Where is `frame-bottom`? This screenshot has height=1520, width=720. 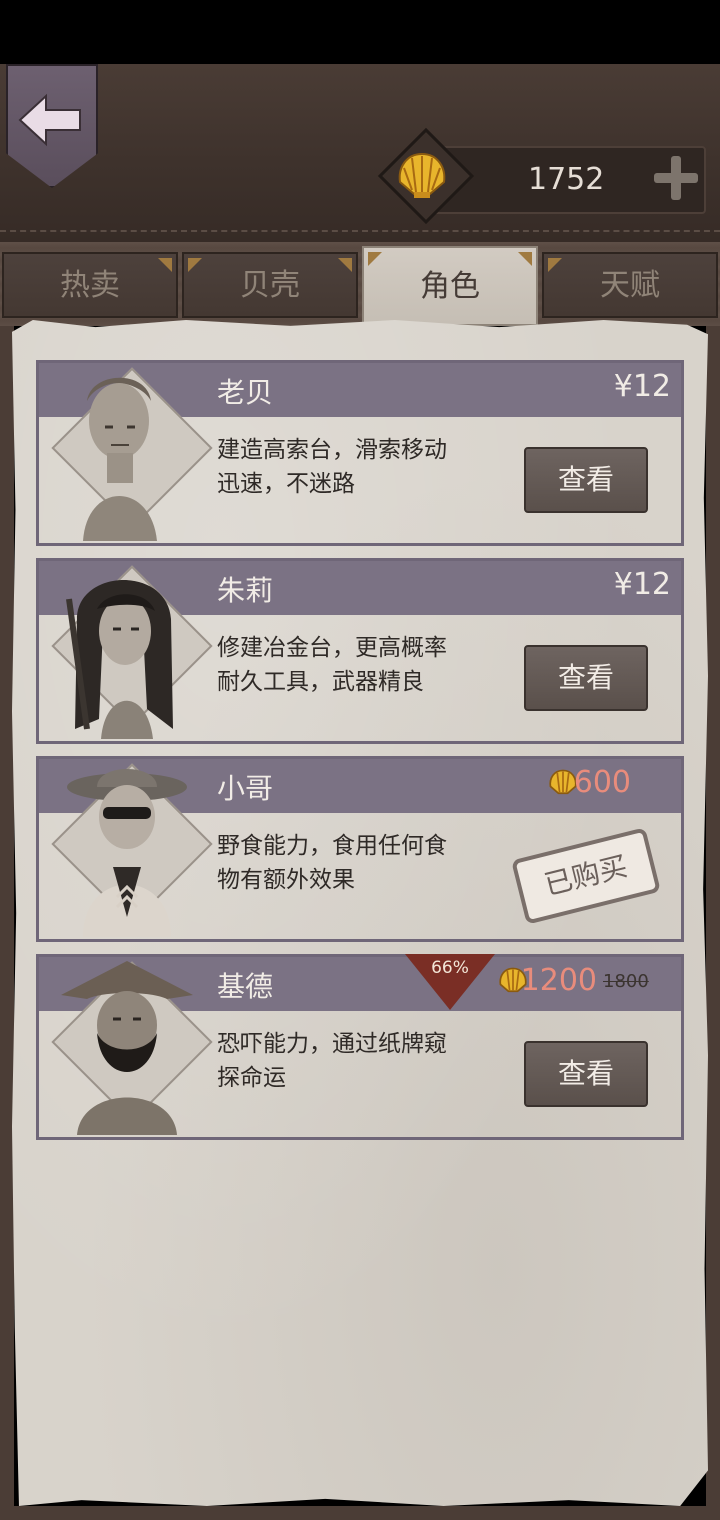
frame-bottom is located at coordinates (360, 1513).